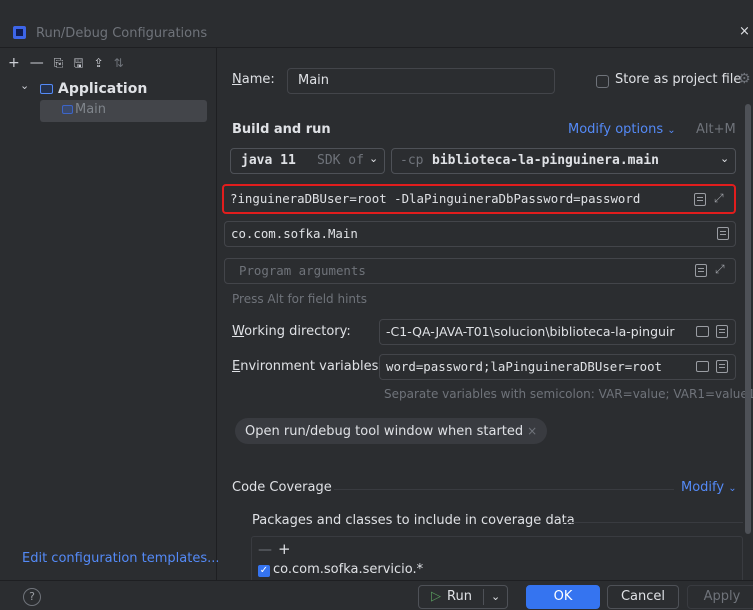 The height and width of the screenshot is (610, 753). What do you see at coordinates (483, 597) in the screenshot?
I see `run-button-separator` at bounding box center [483, 597].